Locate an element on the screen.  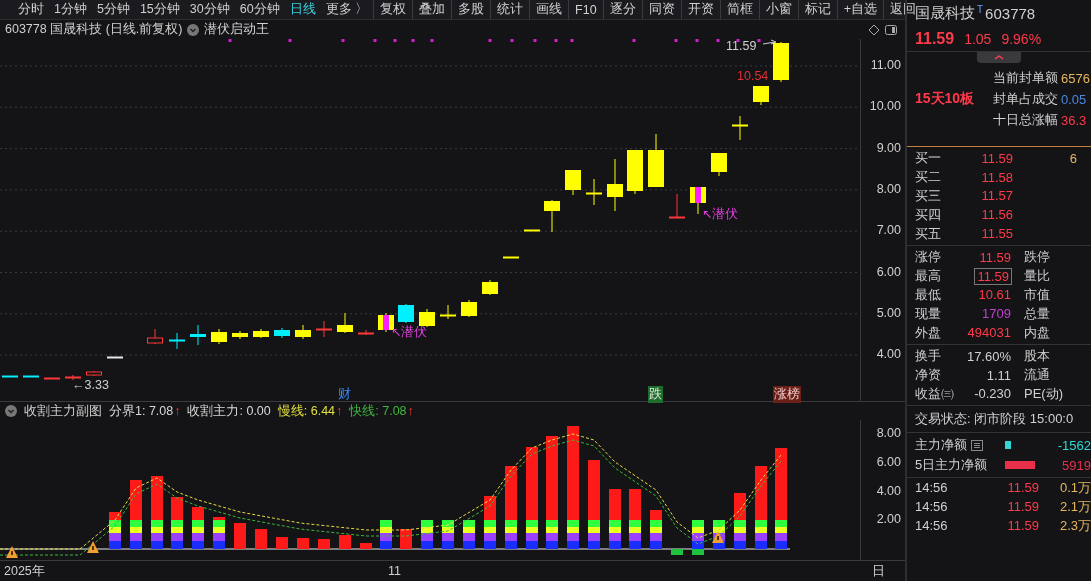
chart-title: 603778 国晟科技 (日线.前复权) is located at coordinates (94, 29).